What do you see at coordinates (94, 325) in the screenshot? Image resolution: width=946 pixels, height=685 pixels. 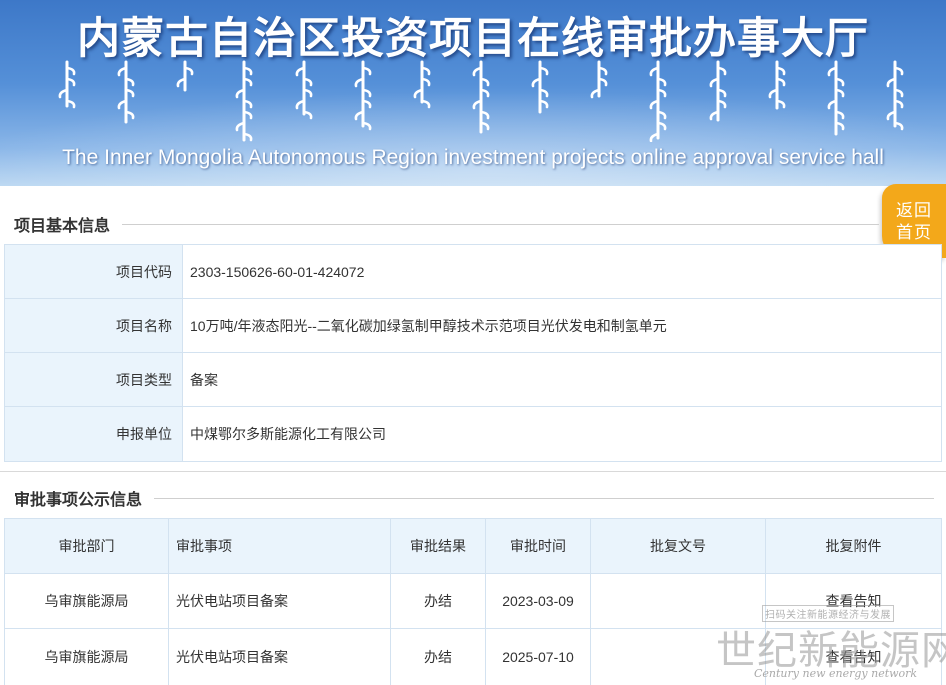 I see `info-label: 项目名称` at bounding box center [94, 325].